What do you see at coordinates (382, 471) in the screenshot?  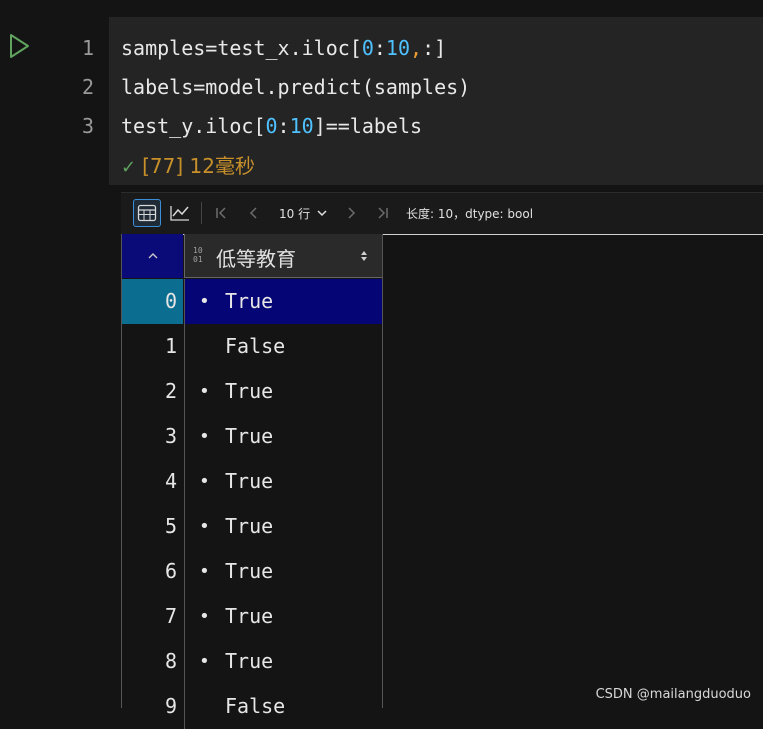 I see `grid-right-border` at bounding box center [382, 471].